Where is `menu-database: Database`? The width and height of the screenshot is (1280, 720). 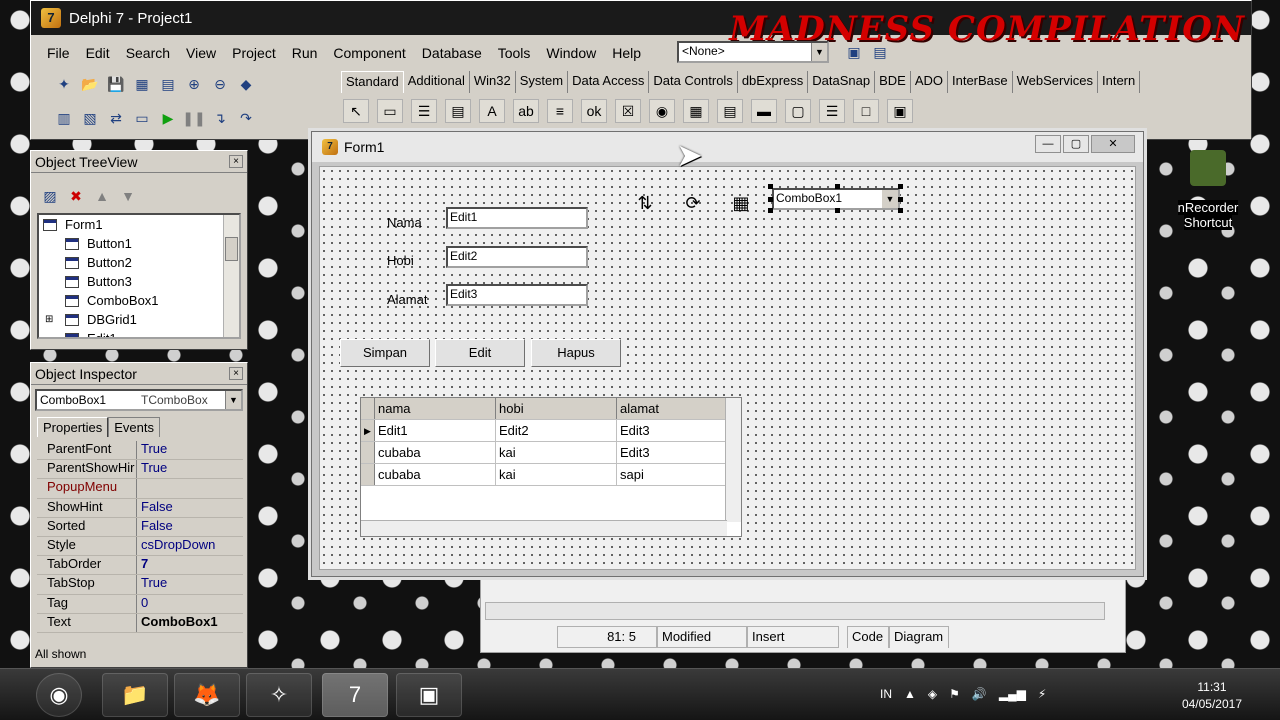 menu-database: Database is located at coordinates (452, 53).